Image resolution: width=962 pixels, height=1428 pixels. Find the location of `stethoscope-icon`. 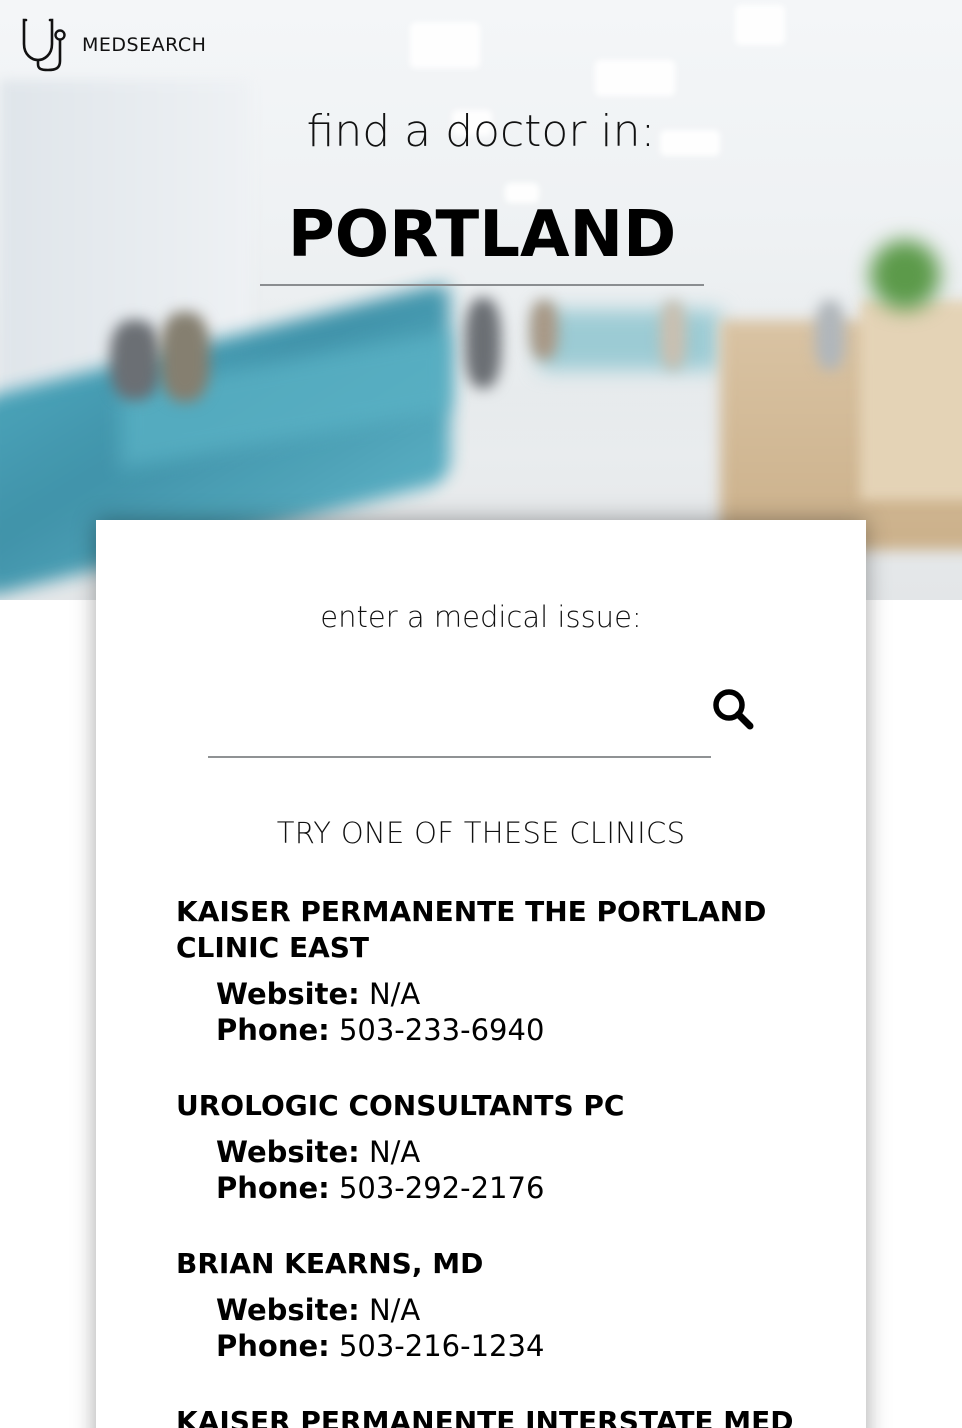

stethoscope-icon is located at coordinates (45, 45).